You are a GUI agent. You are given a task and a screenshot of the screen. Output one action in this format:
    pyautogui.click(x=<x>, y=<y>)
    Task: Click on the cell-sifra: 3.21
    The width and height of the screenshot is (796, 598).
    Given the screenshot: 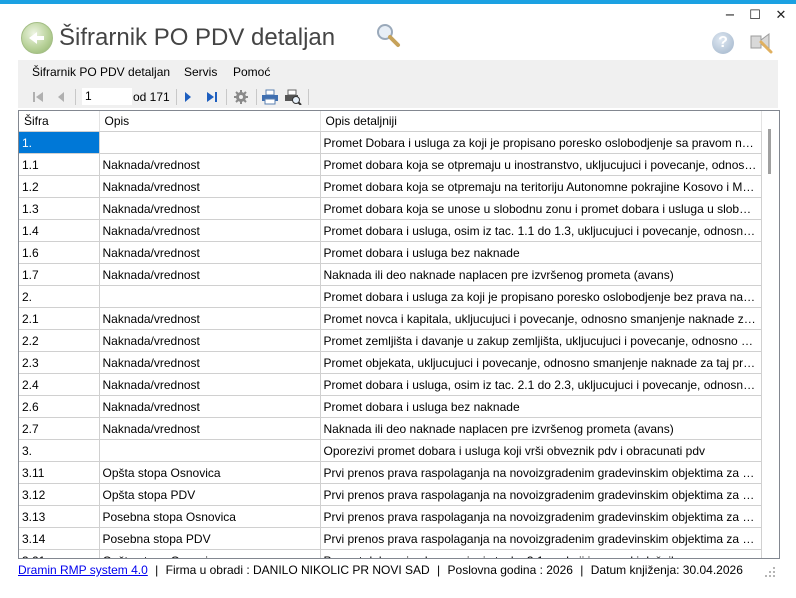 What is the action you would take?
    pyautogui.click(x=59, y=553)
    